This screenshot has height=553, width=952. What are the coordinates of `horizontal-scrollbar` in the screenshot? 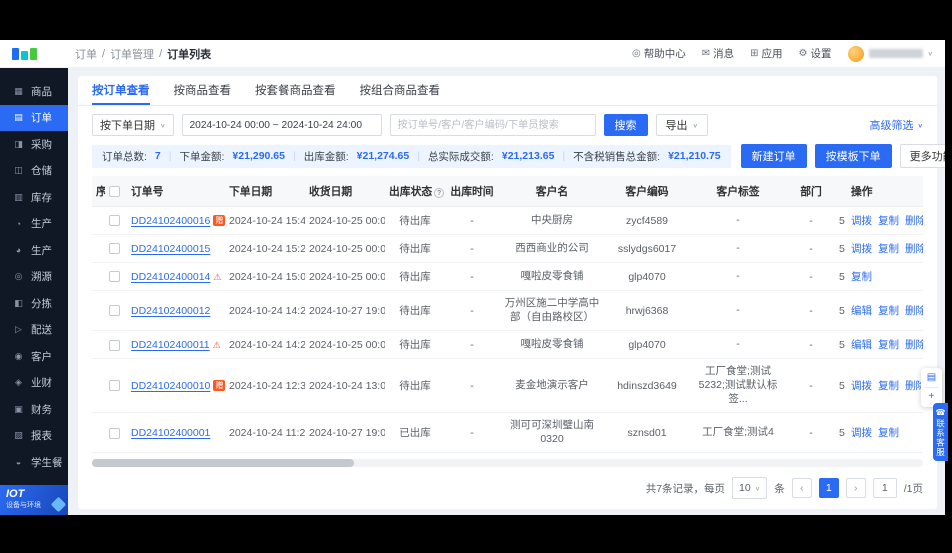 It's located at (507, 463).